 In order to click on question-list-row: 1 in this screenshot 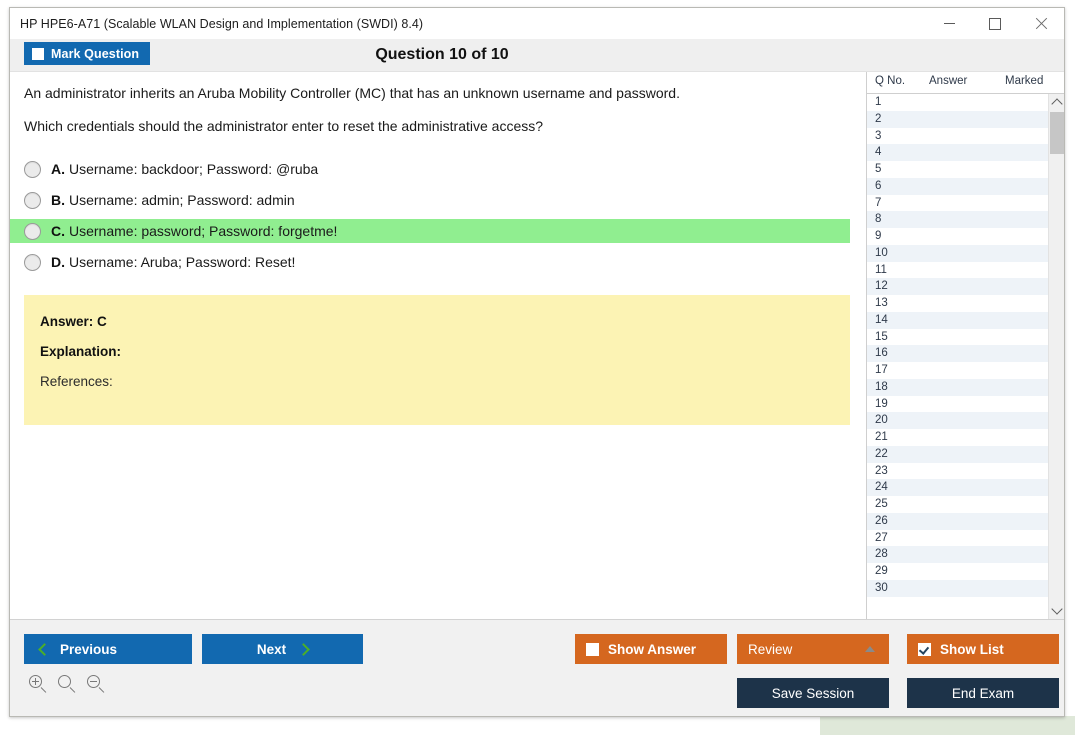, I will do `click(957, 102)`.